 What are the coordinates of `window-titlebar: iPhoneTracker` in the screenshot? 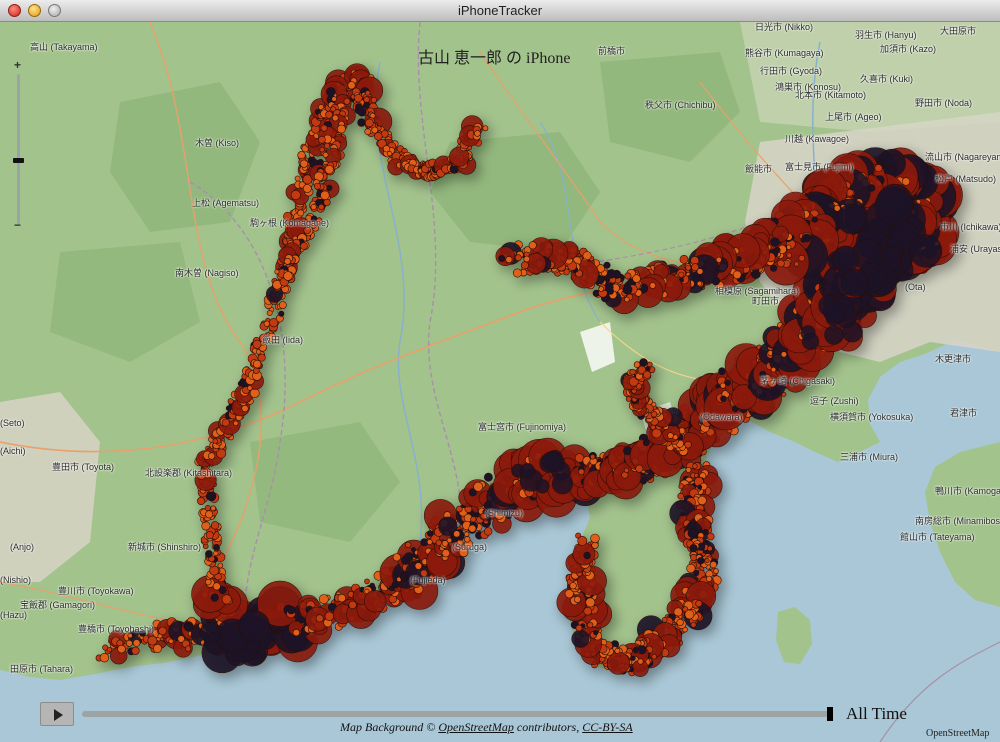 It's located at (500, 11).